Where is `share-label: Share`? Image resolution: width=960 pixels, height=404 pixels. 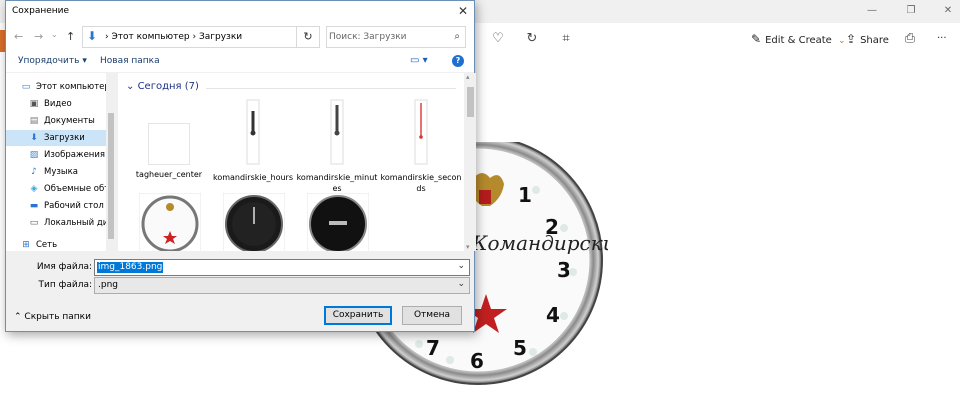 share-label: Share is located at coordinates (874, 40).